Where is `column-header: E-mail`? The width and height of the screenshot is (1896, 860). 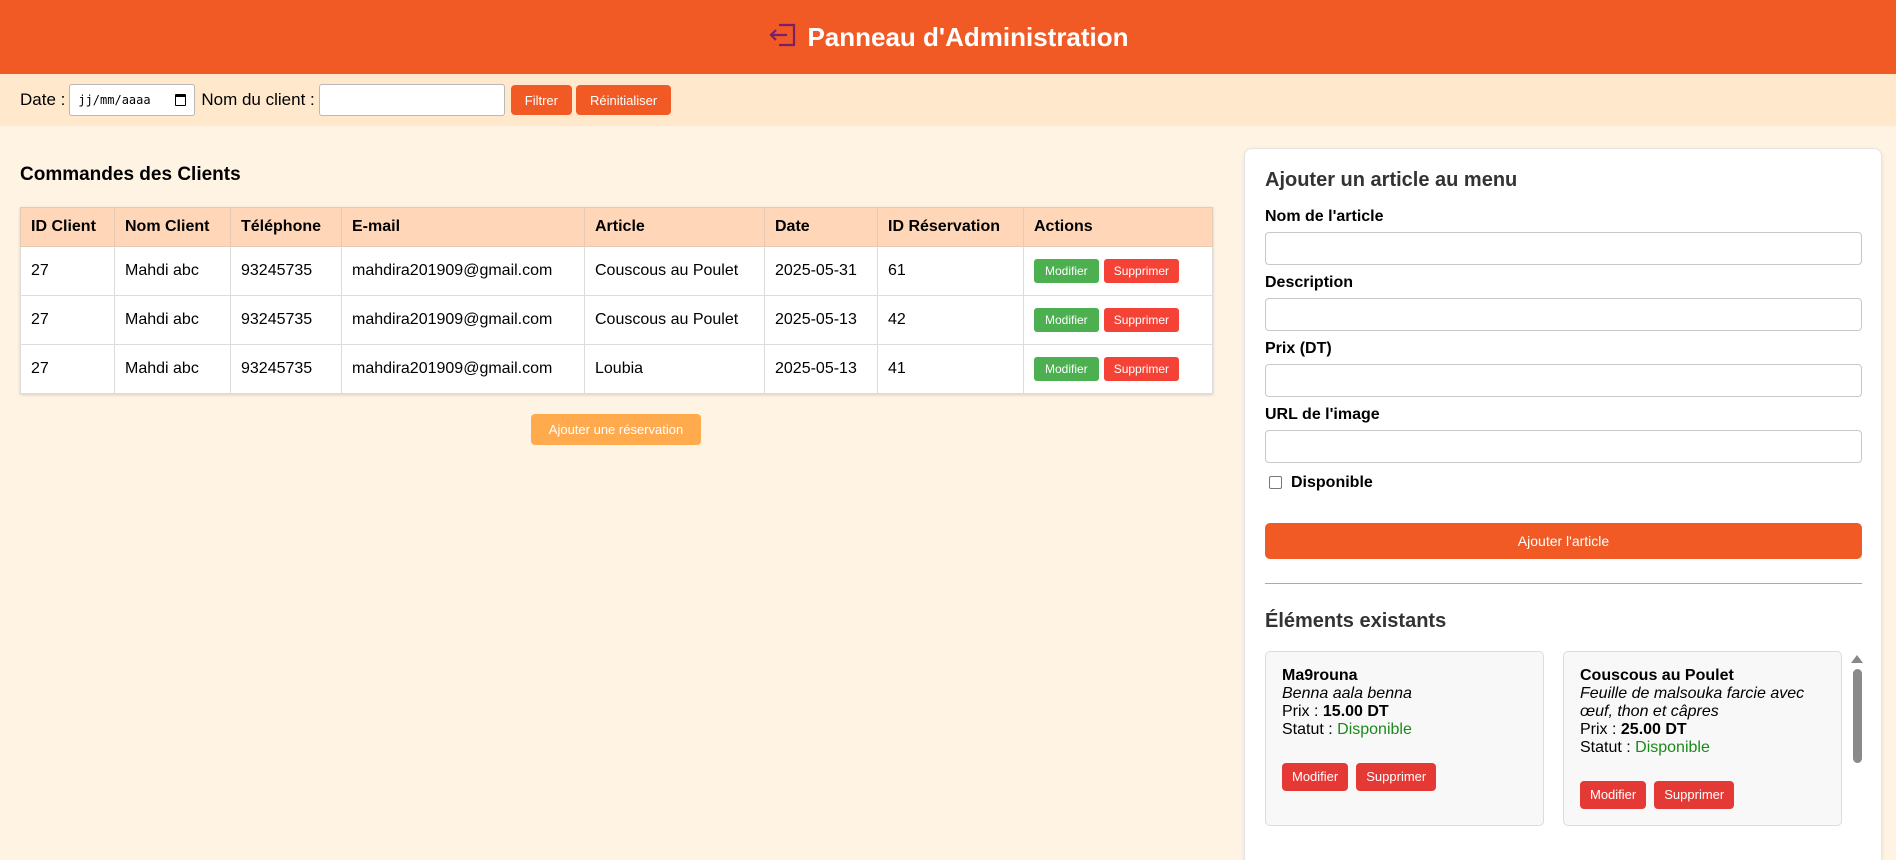
column-header: E-mail is located at coordinates (463, 227).